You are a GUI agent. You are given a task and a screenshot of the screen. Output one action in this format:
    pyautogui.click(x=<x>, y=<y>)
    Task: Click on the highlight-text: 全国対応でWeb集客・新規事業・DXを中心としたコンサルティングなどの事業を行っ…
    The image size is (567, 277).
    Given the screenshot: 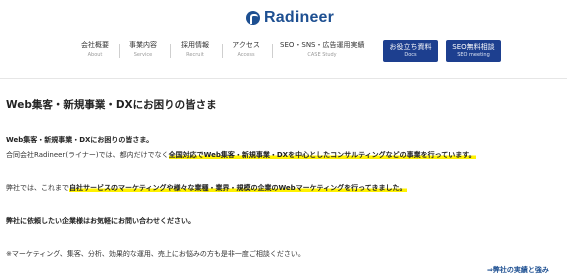 What is the action you would take?
    pyautogui.click(x=322, y=155)
    